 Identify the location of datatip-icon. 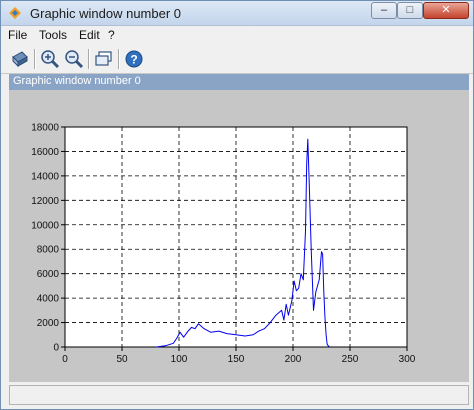
(104, 59).